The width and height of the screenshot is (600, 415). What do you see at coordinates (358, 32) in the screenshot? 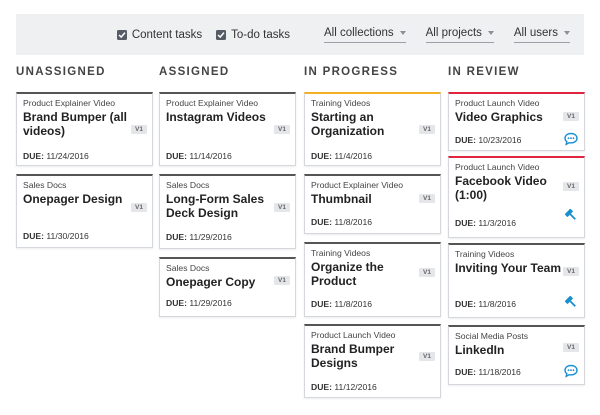
I see `collections-dropdown-value: All collections` at bounding box center [358, 32].